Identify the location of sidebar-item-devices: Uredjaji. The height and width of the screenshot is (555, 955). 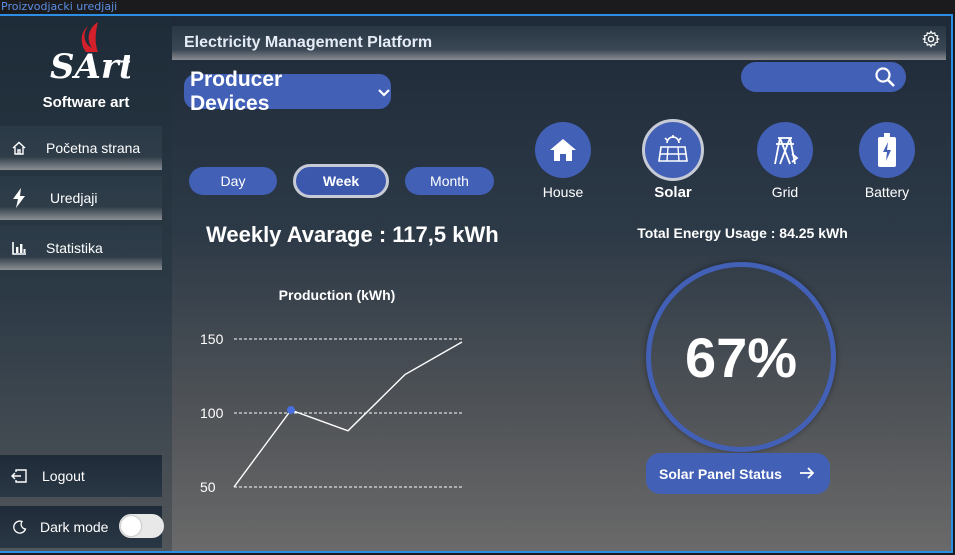
(81, 198).